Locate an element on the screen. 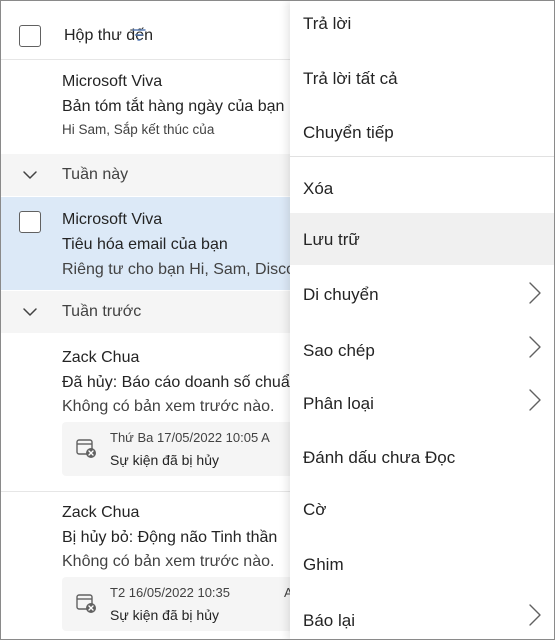  select-all-checkbox is located at coordinates (30, 36).